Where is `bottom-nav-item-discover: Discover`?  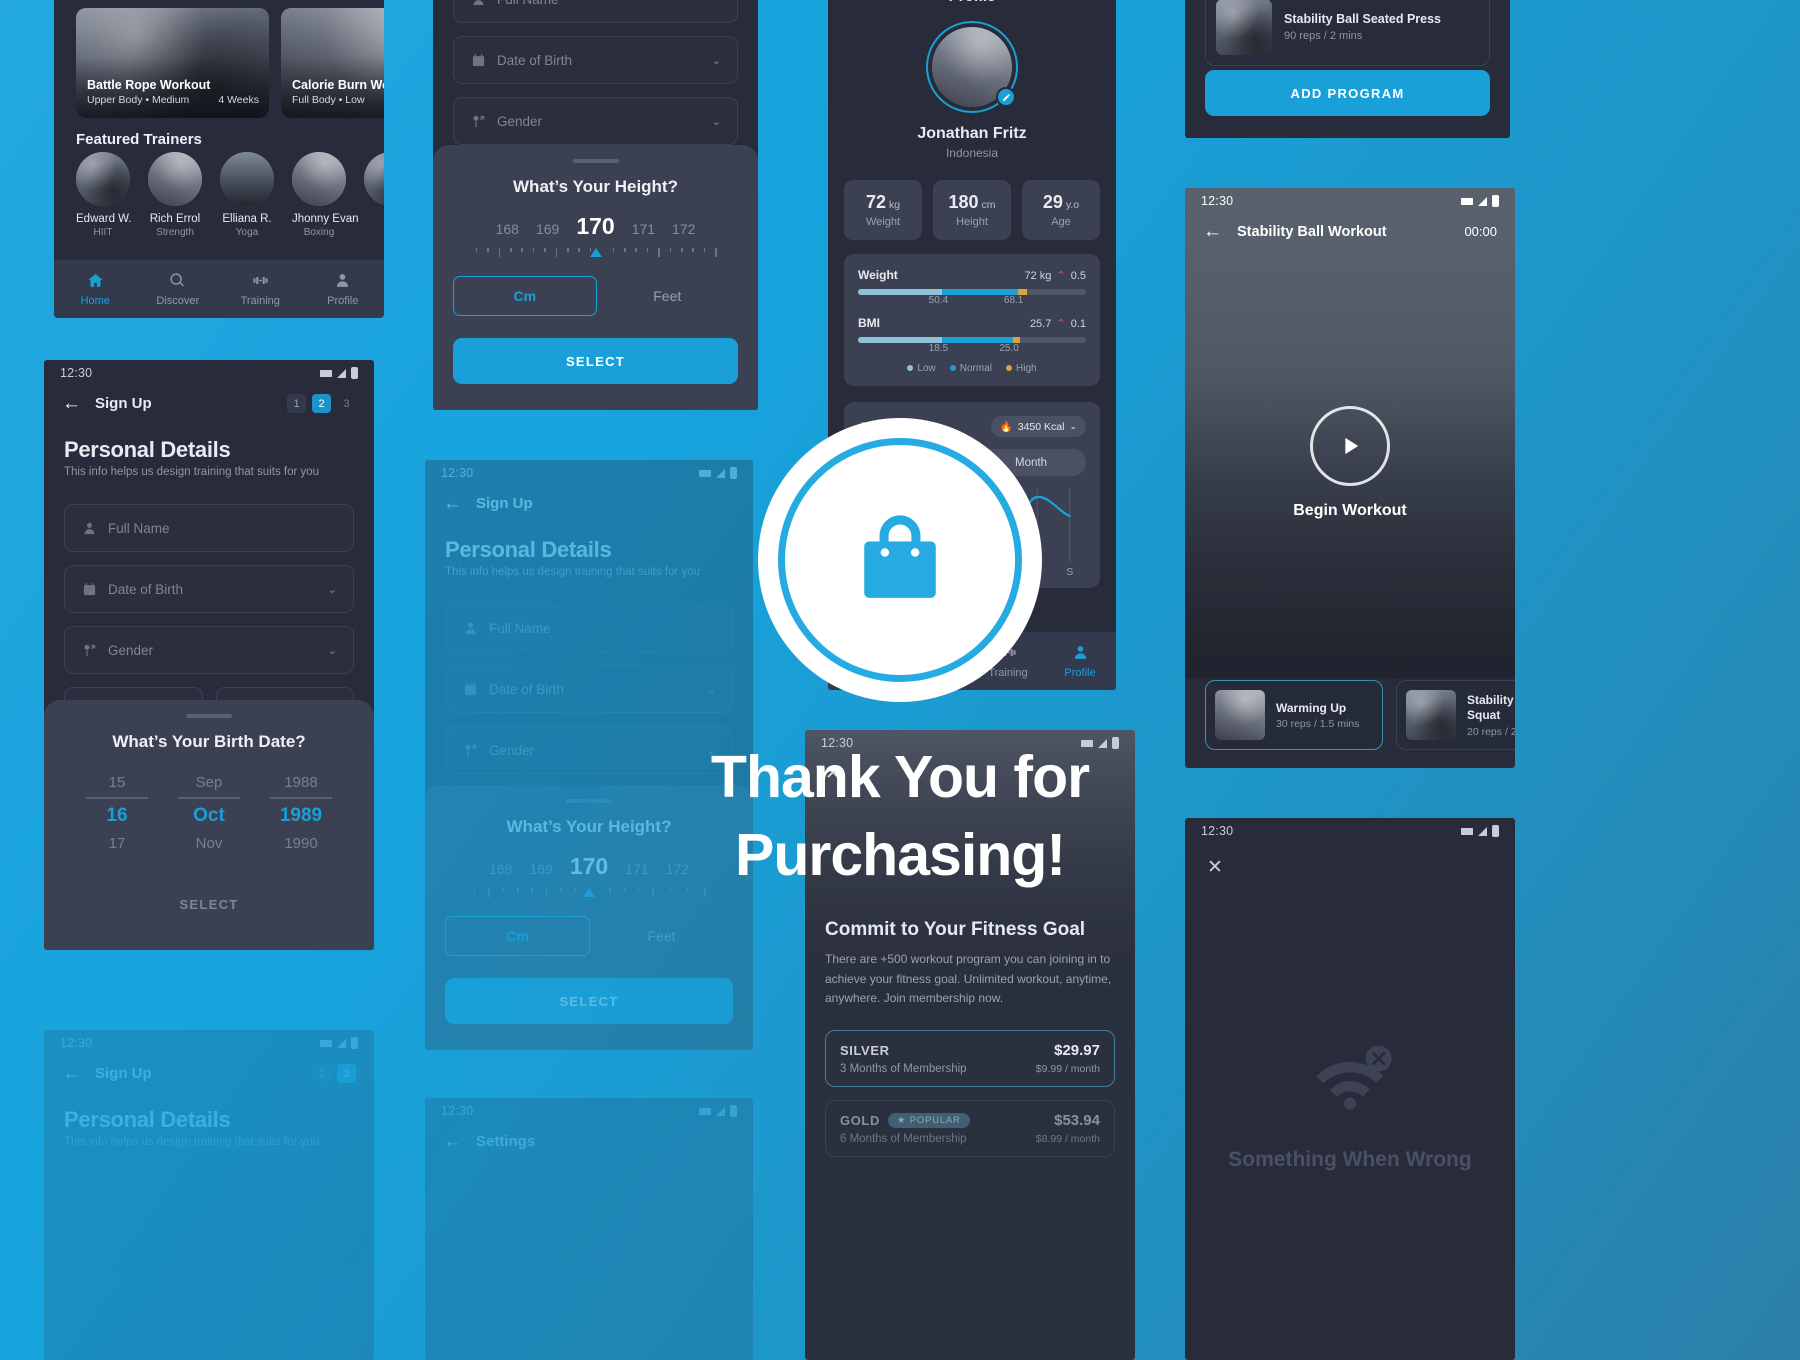 bottom-nav-item-discover: Discover is located at coordinates (178, 289).